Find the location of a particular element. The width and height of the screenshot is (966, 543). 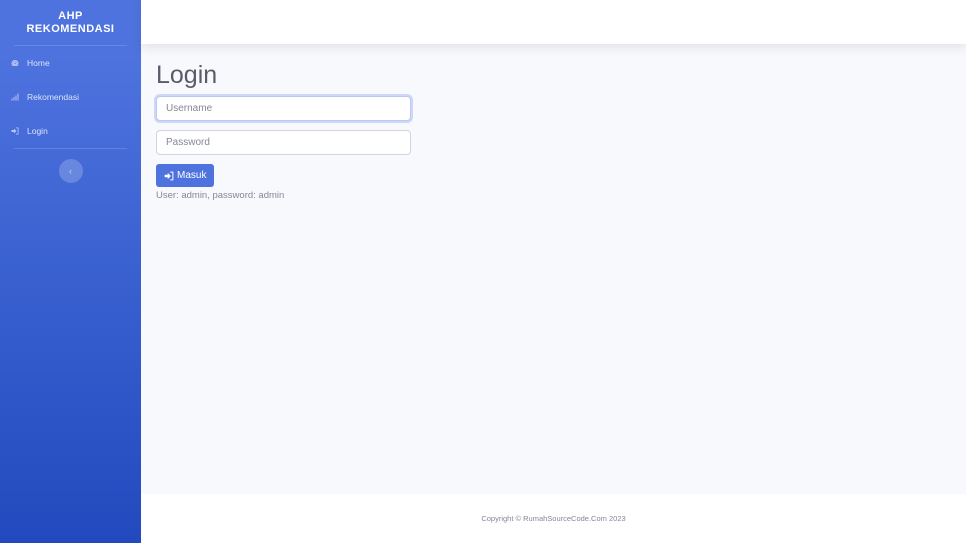

masuk-button: Masuk is located at coordinates (185, 175).